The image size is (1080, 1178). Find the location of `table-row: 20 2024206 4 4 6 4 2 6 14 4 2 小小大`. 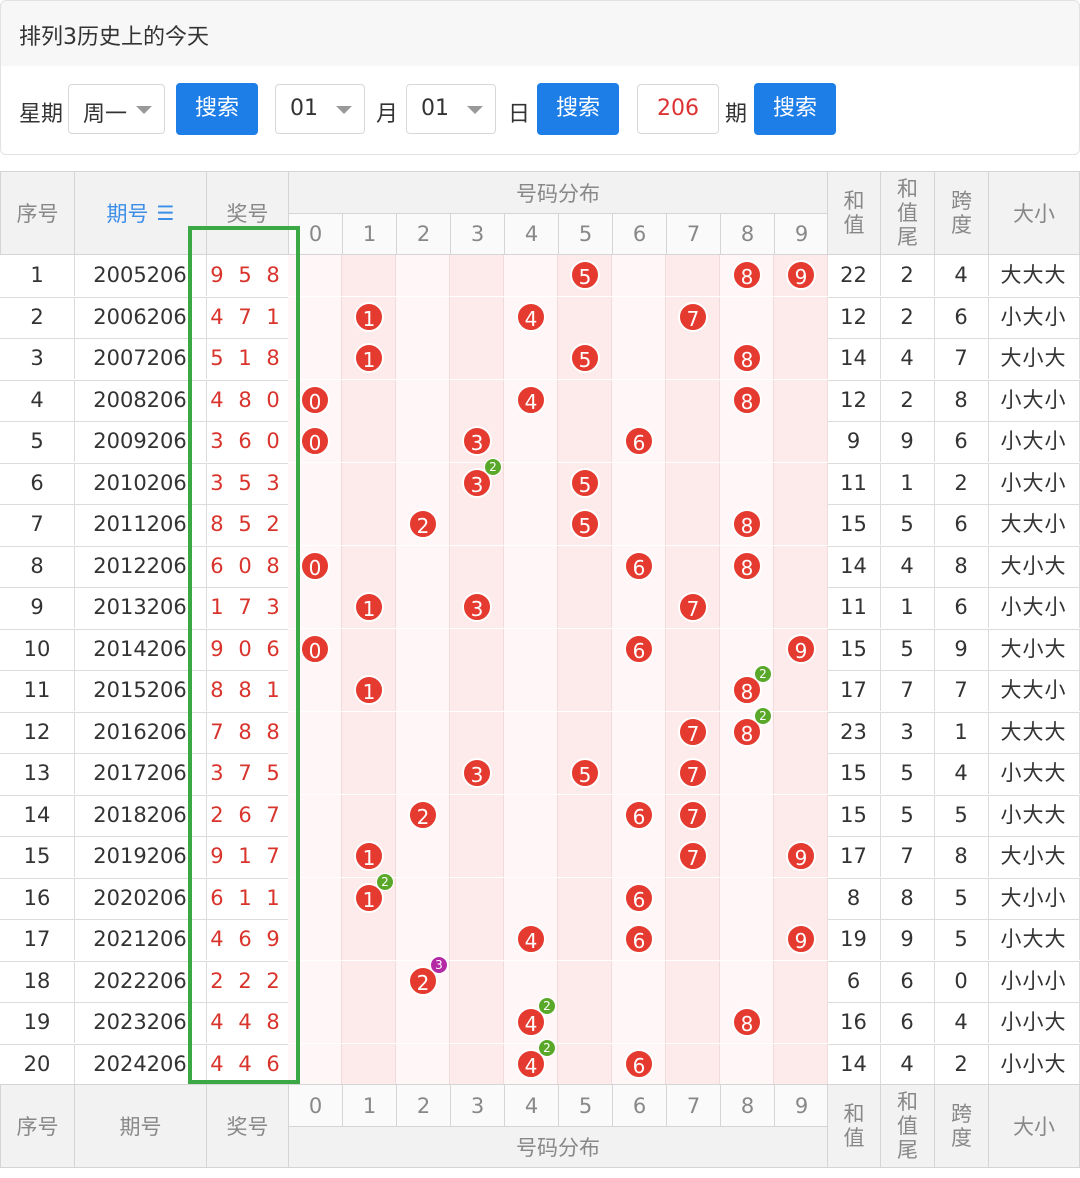

table-row: 20 2024206 4 4 6 4 2 6 14 4 2 小小大 is located at coordinates (540, 1062).